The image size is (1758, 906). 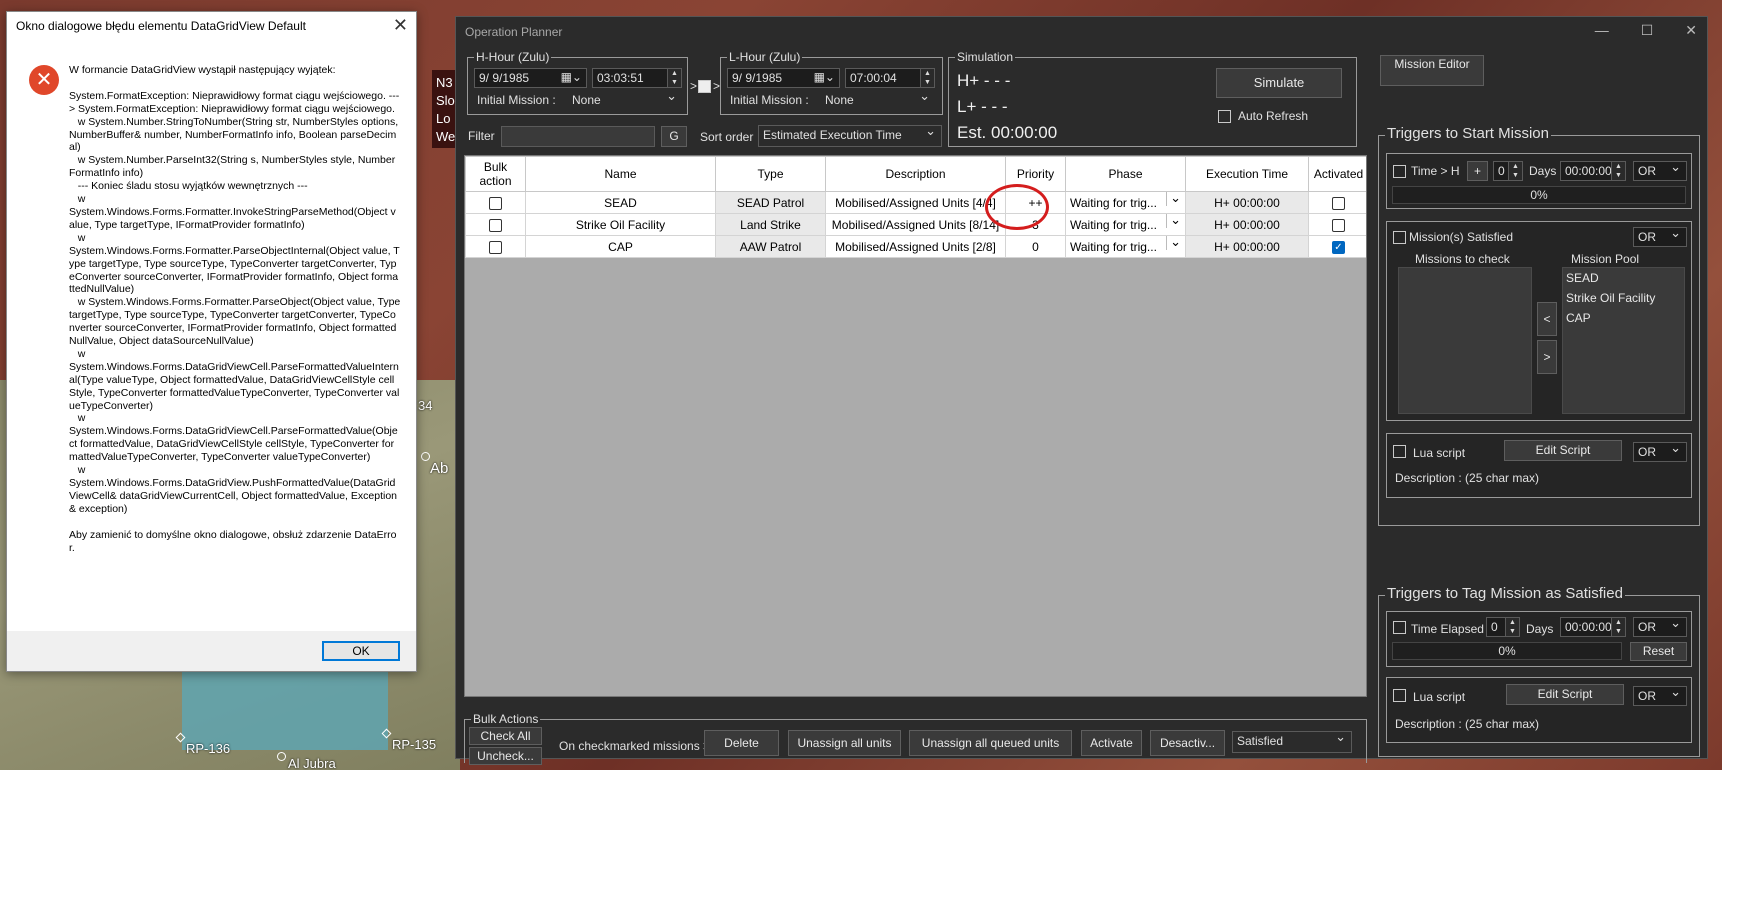 What do you see at coordinates (1399, 237) in the screenshot?
I see `missions-satisfied-checkbox` at bounding box center [1399, 237].